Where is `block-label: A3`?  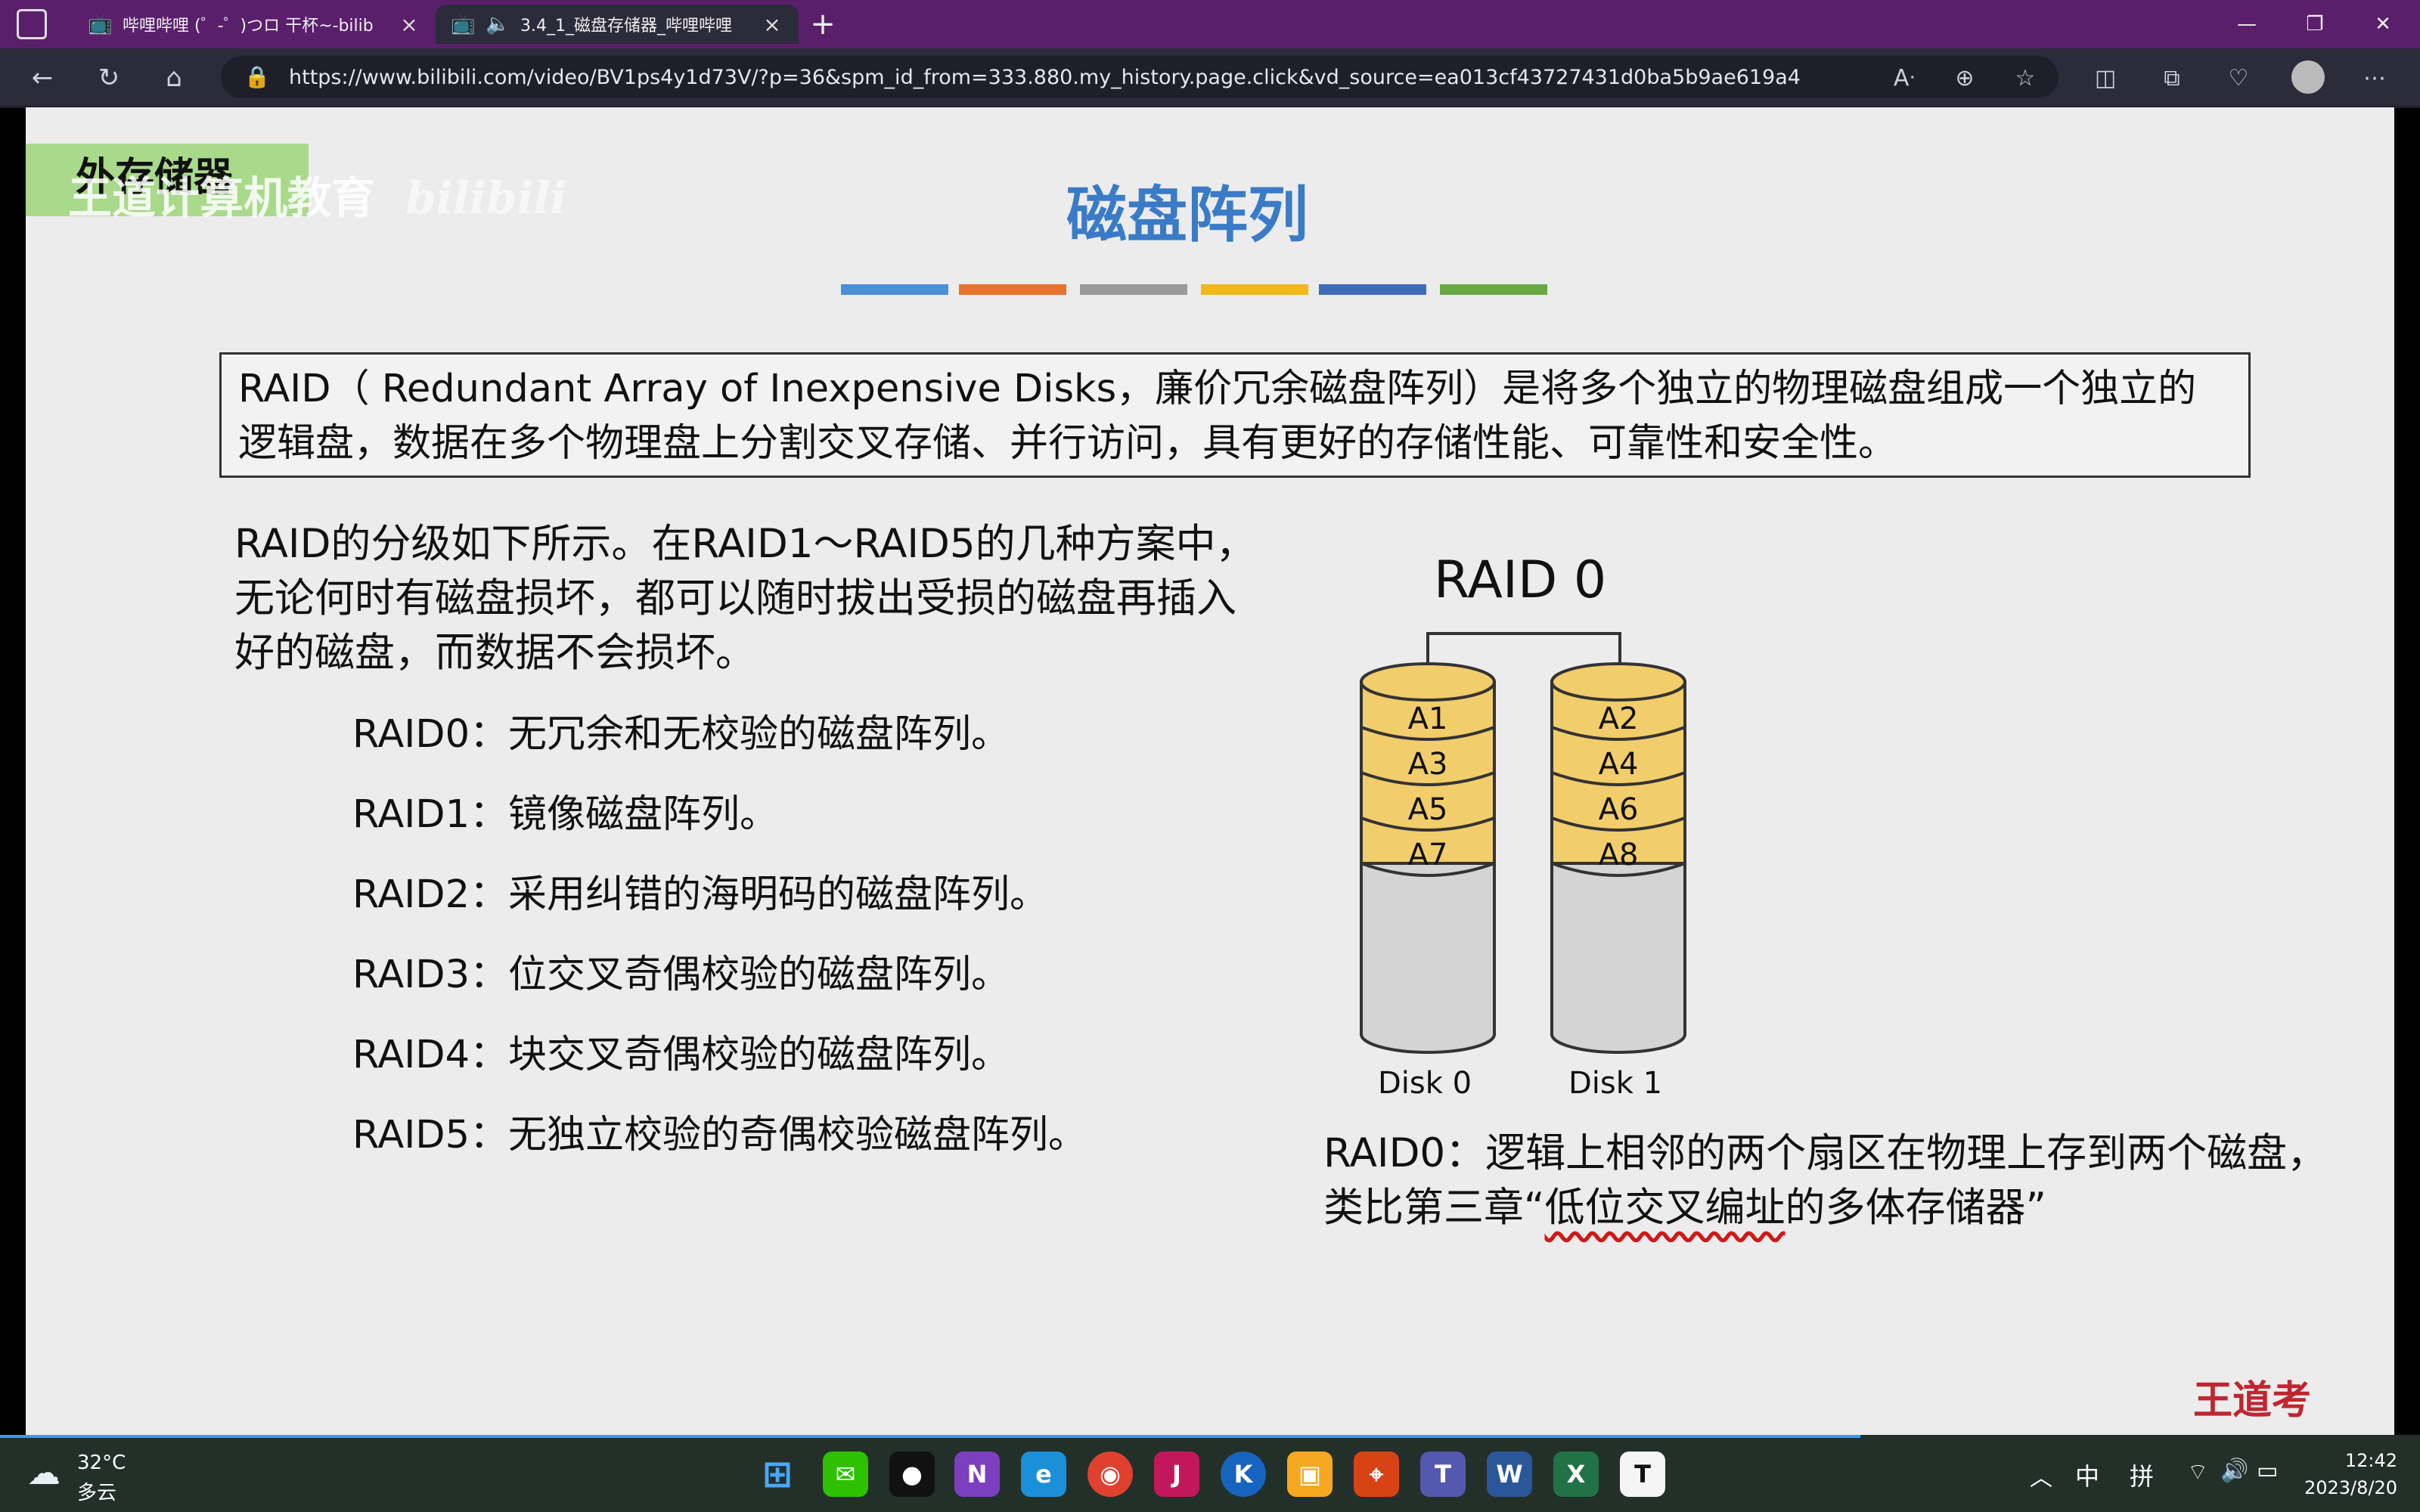 block-label: A3 is located at coordinates (1428, 764).